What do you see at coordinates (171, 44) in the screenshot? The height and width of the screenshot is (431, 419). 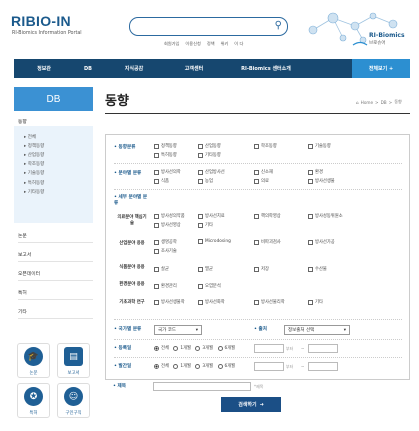 I see `toplink: 회원가입` at bounding box center [171, 44].